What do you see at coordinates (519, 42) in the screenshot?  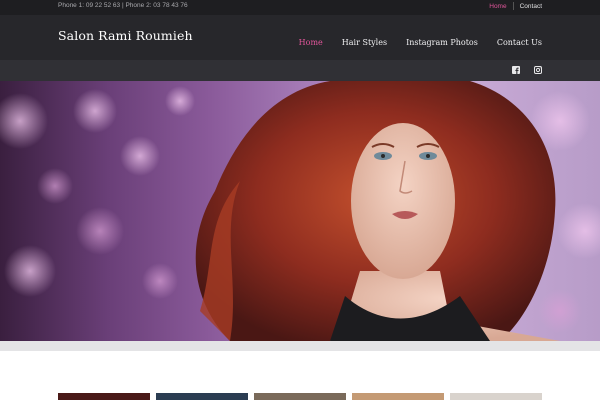 I see `nav-item-contact-us: Contact Us` at bounding box center [519, 42].